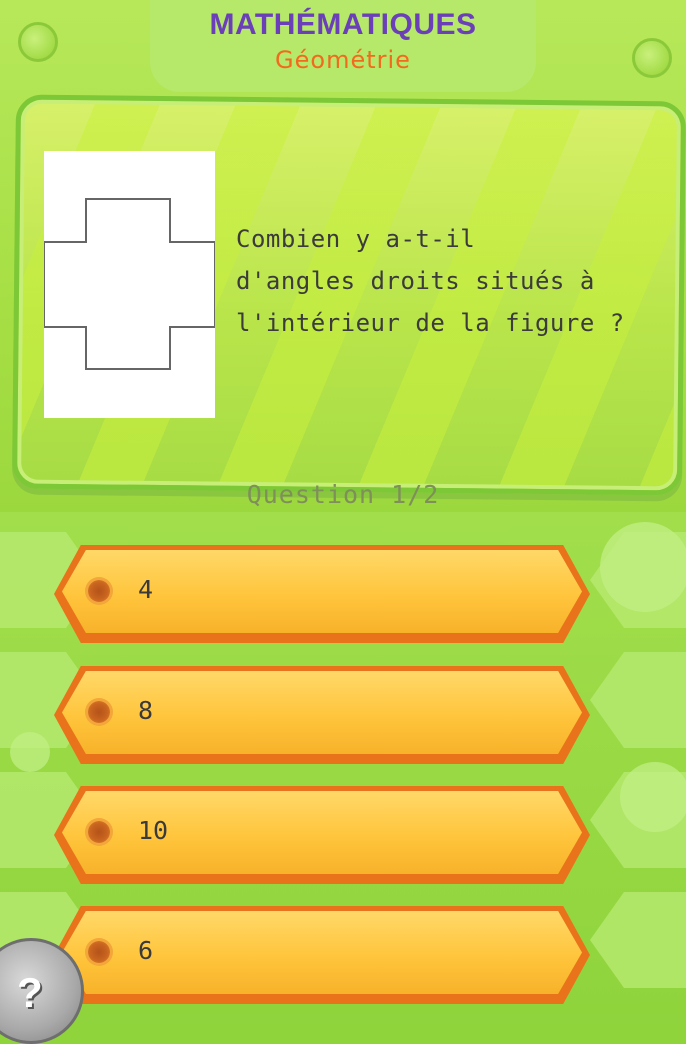 The height and width of the screenshot is (1044, 686). I want to click on question-counter: Question 1/2, so click(343, 494).